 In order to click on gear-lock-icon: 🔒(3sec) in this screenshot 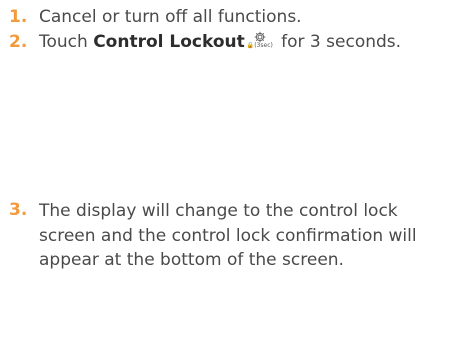, I will do `click(260, 41)`.